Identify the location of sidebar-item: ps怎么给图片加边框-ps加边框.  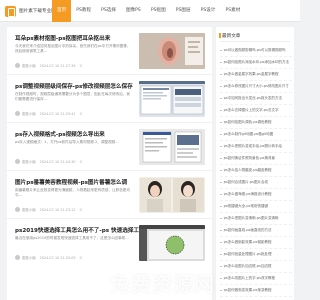
(256, 267).